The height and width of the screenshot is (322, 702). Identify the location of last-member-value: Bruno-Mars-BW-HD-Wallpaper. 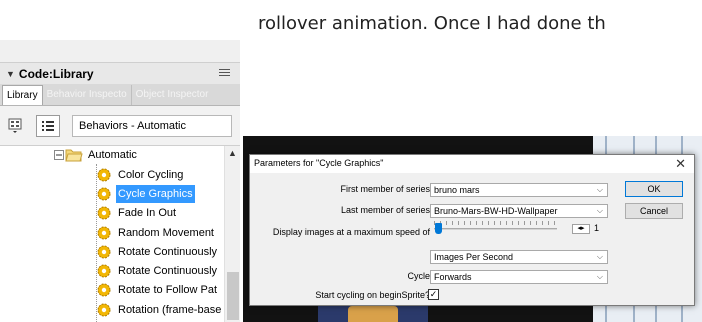
(496, 211).